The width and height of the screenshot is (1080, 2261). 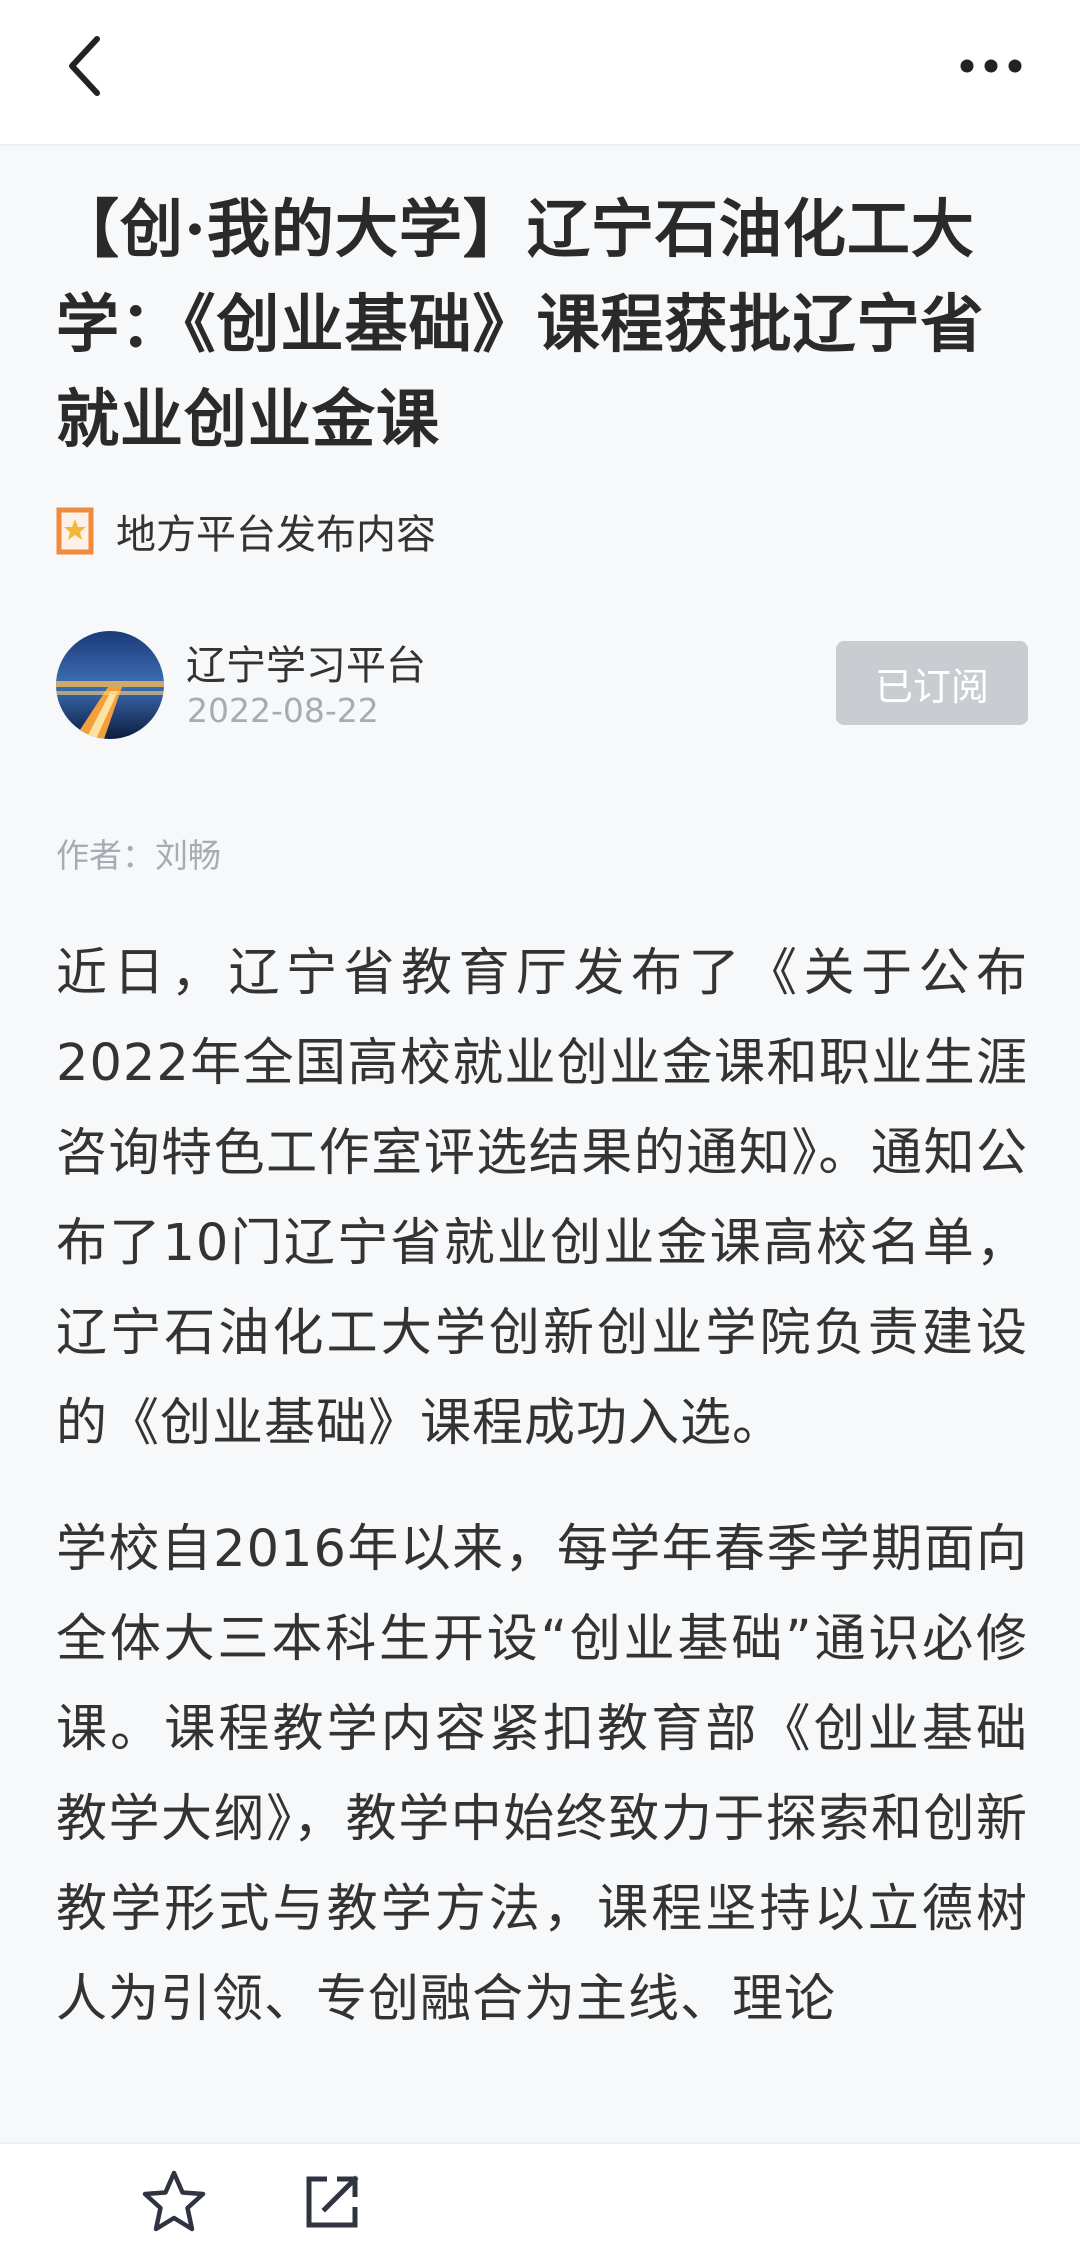 I want to click on bottom-action-bar, so click(x=540, y=2201).